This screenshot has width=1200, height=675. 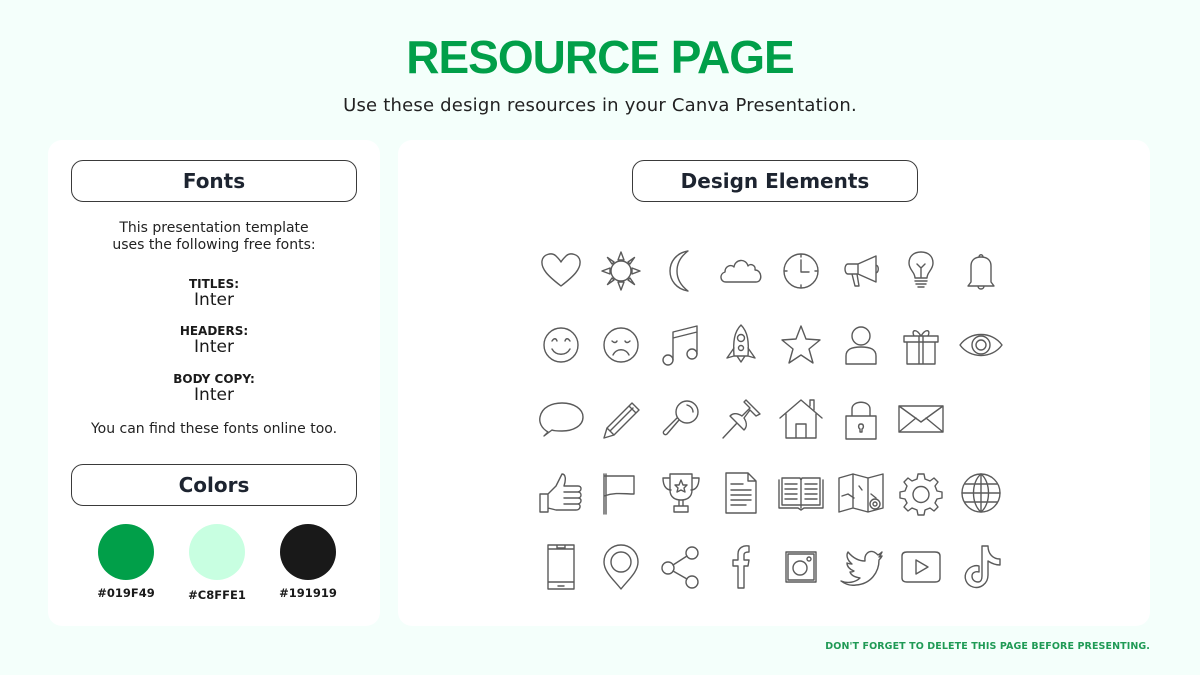 What do you see at coordinates (921, 419) in the screenshot?
I see `envelope-icon` at bounding box center [921, 419].